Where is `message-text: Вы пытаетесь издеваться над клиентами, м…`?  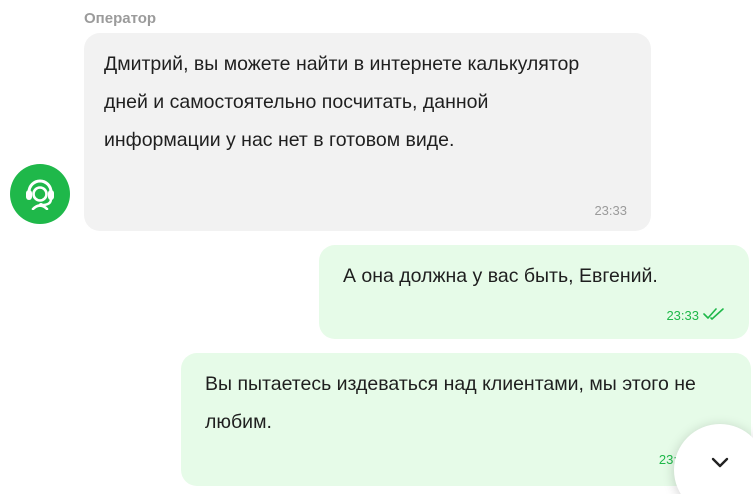 message-text: Вы пытаетесь издеваться над клиентами, м… is located at coordinates (450, 403).